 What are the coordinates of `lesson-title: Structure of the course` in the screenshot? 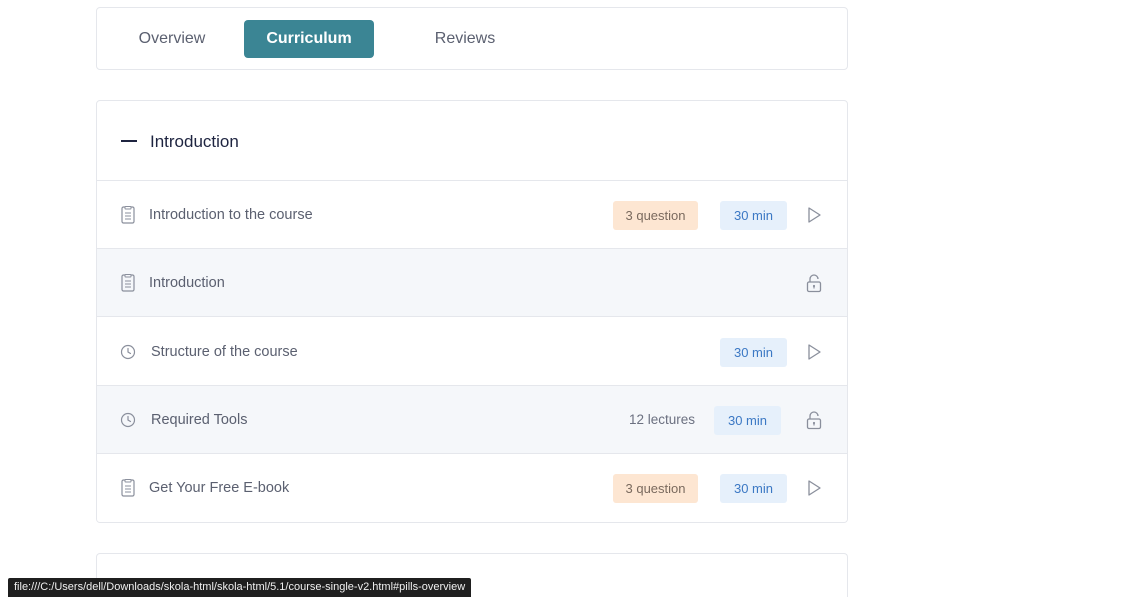 It's located at (224, 352).